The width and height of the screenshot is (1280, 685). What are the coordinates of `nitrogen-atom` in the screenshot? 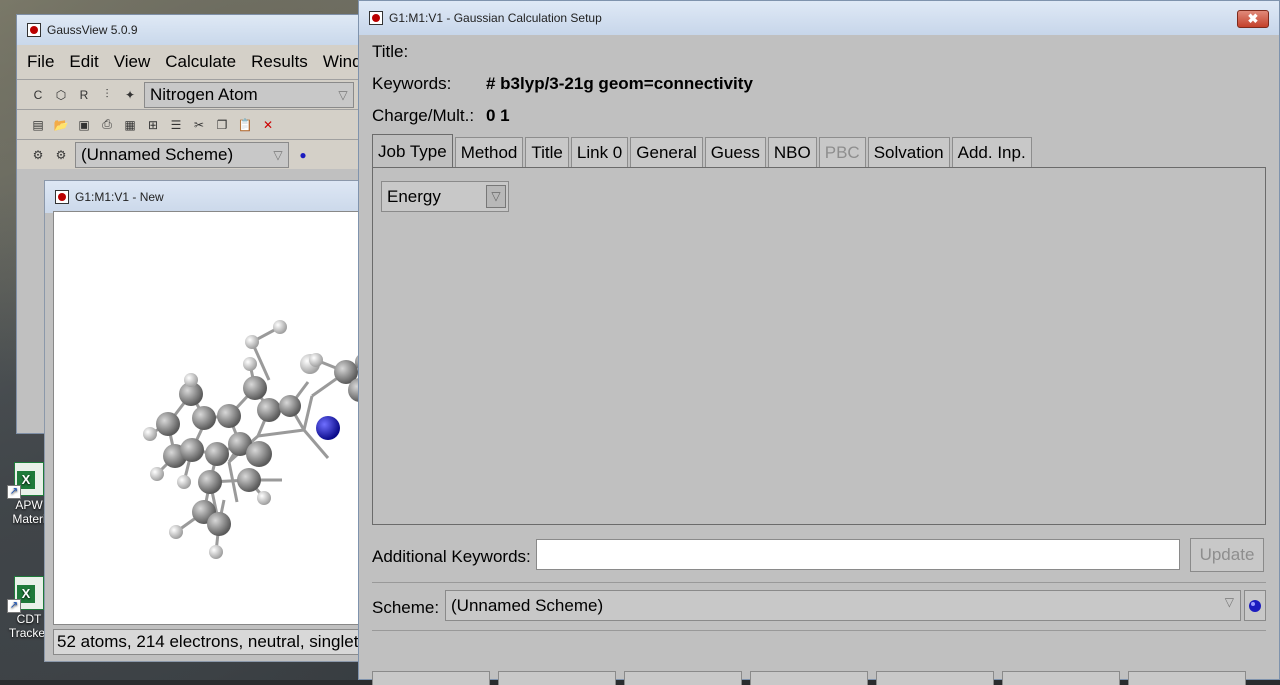 It's located at (328, 428).